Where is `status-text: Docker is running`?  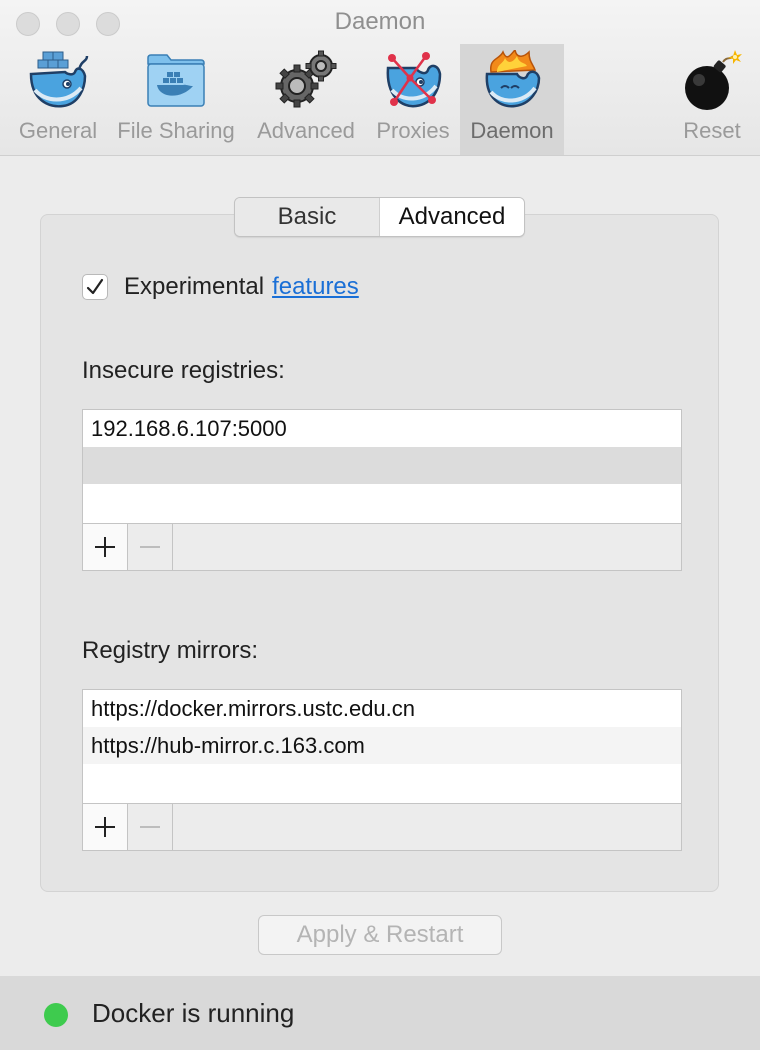
status-text: Docker is running is located at coordinates (193, 1013).